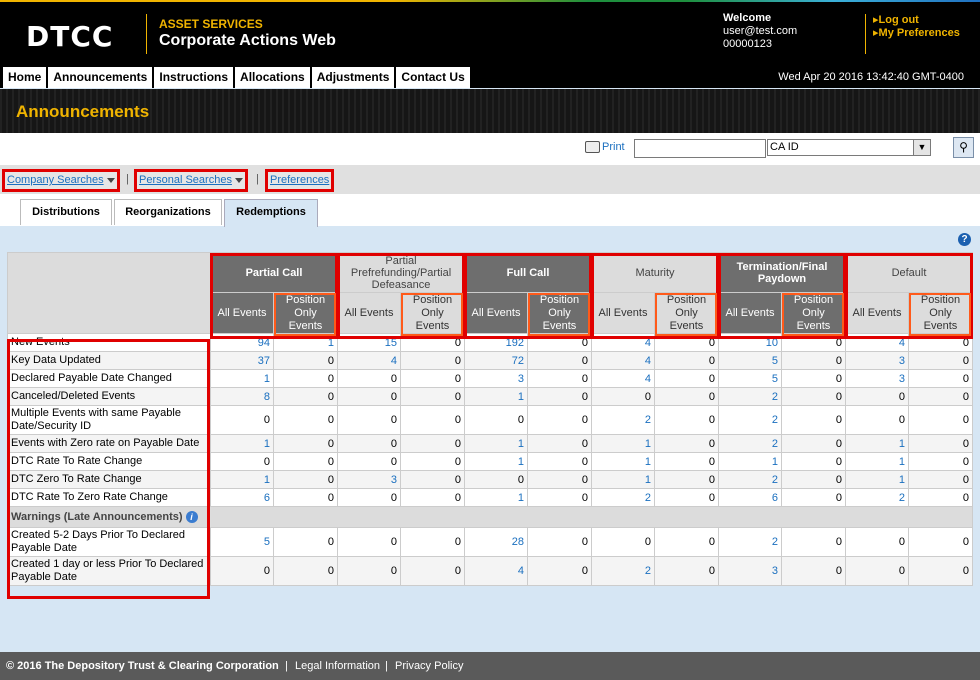 The image size is (980, 680). What do you see at coordinates (496, 342) in the screenshot?
I see `count-link: 192` at bounding box center [496, 342].